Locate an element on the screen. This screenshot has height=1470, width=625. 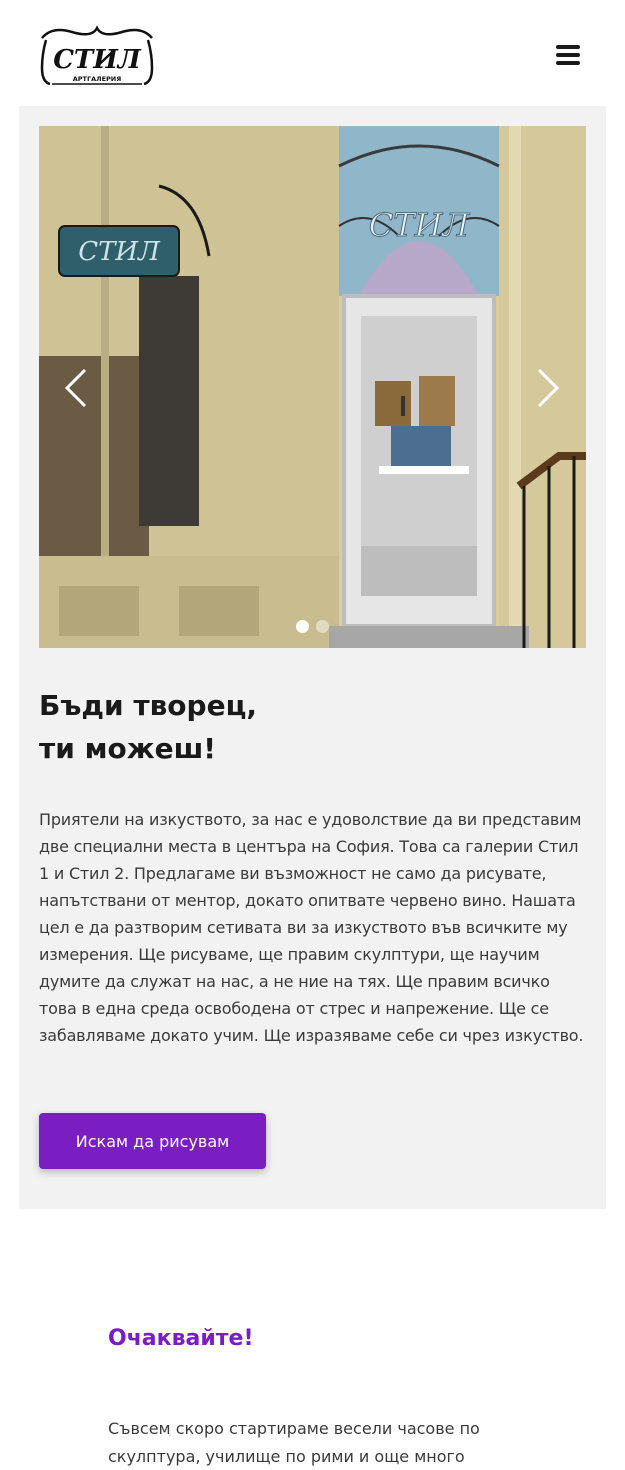
site-header: СТИЛ АРТГАЛЕРИЯ is located at coordinates (312, 53).